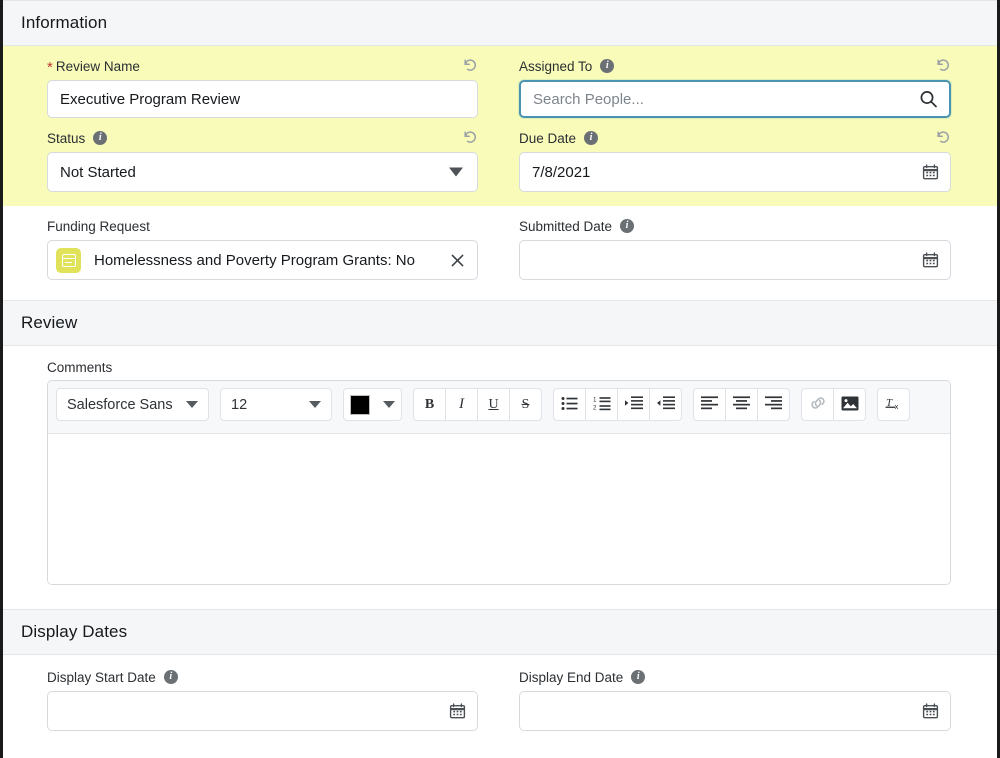  I want to click on remove-formatting-icon: T x, so click(894, 404).